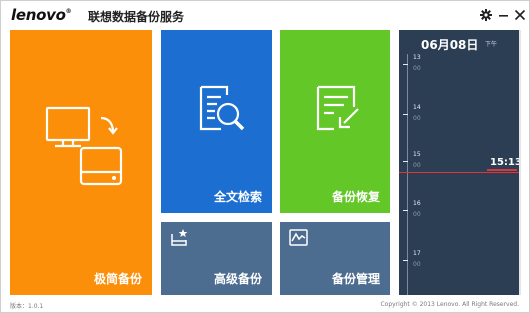 The height and width of the screenshot is (313, 530). What do you see at coordinates (136, 17) in the screenshot?
I see `app-title: 联想数据备份服务` at bounding box center [136, 17].